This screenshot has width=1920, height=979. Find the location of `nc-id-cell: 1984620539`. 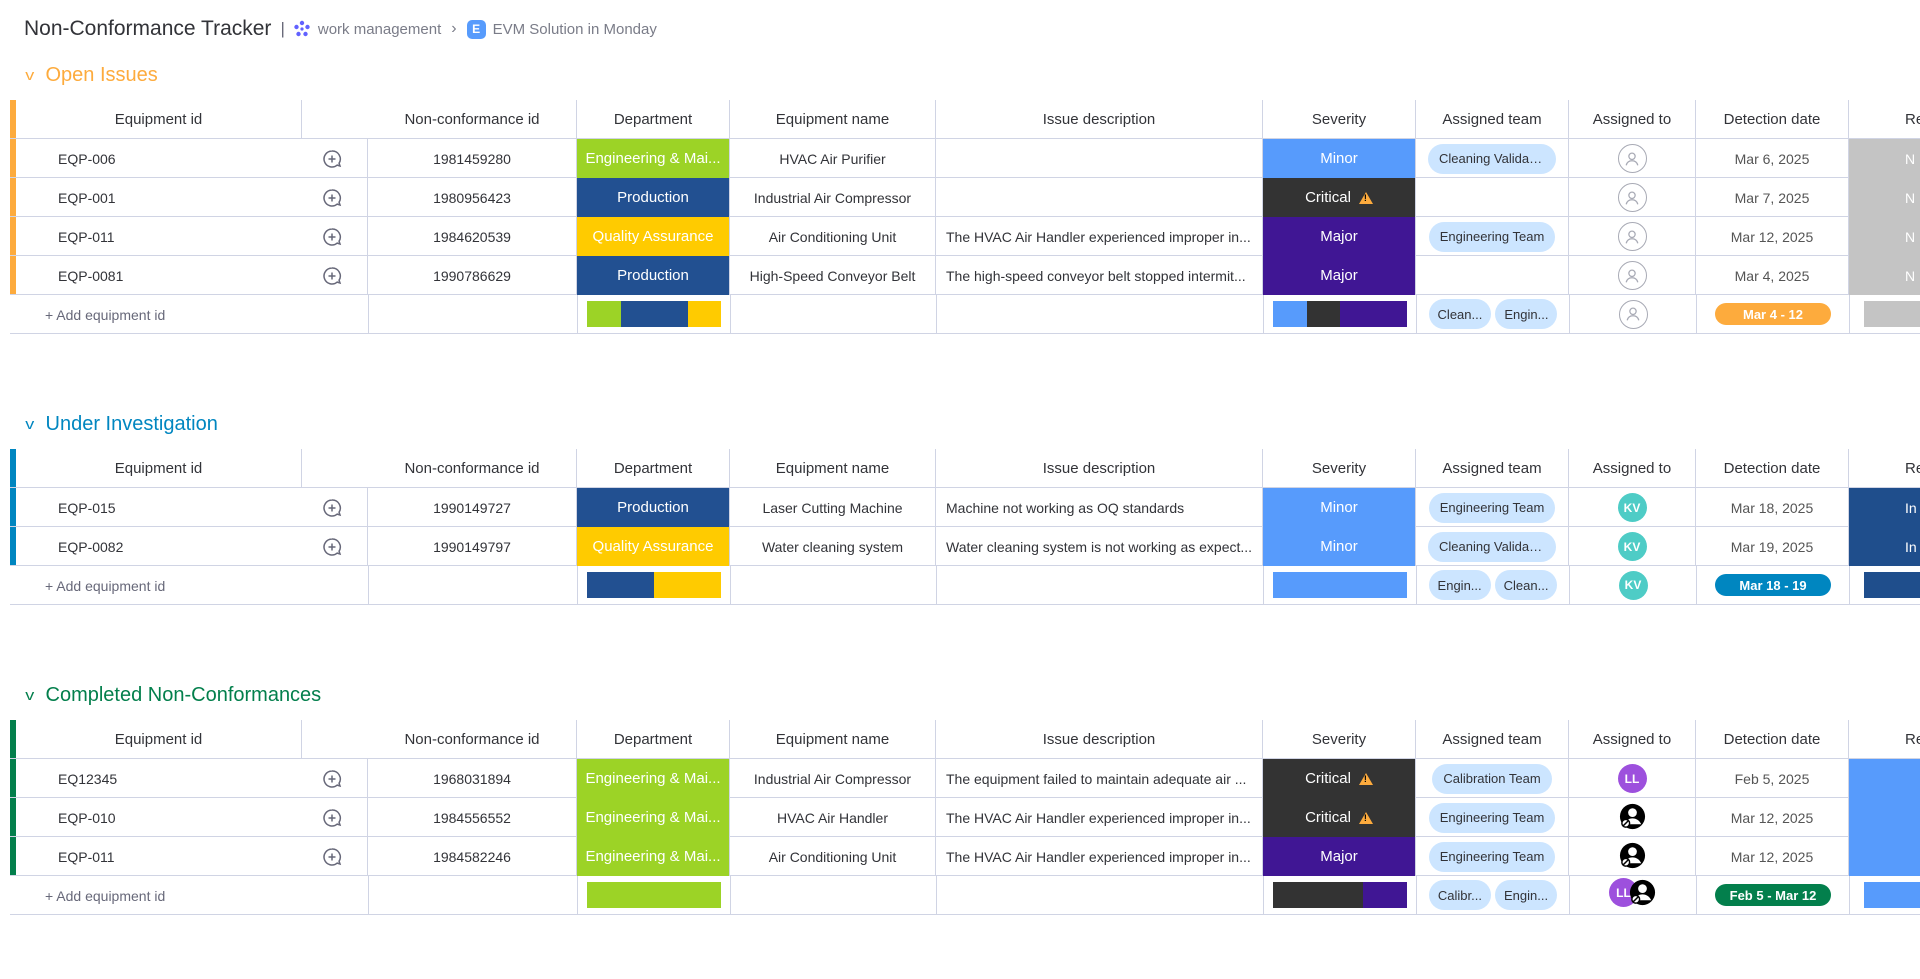

nc-id-cell: 1984620539 is located at coordinates (472, 236).